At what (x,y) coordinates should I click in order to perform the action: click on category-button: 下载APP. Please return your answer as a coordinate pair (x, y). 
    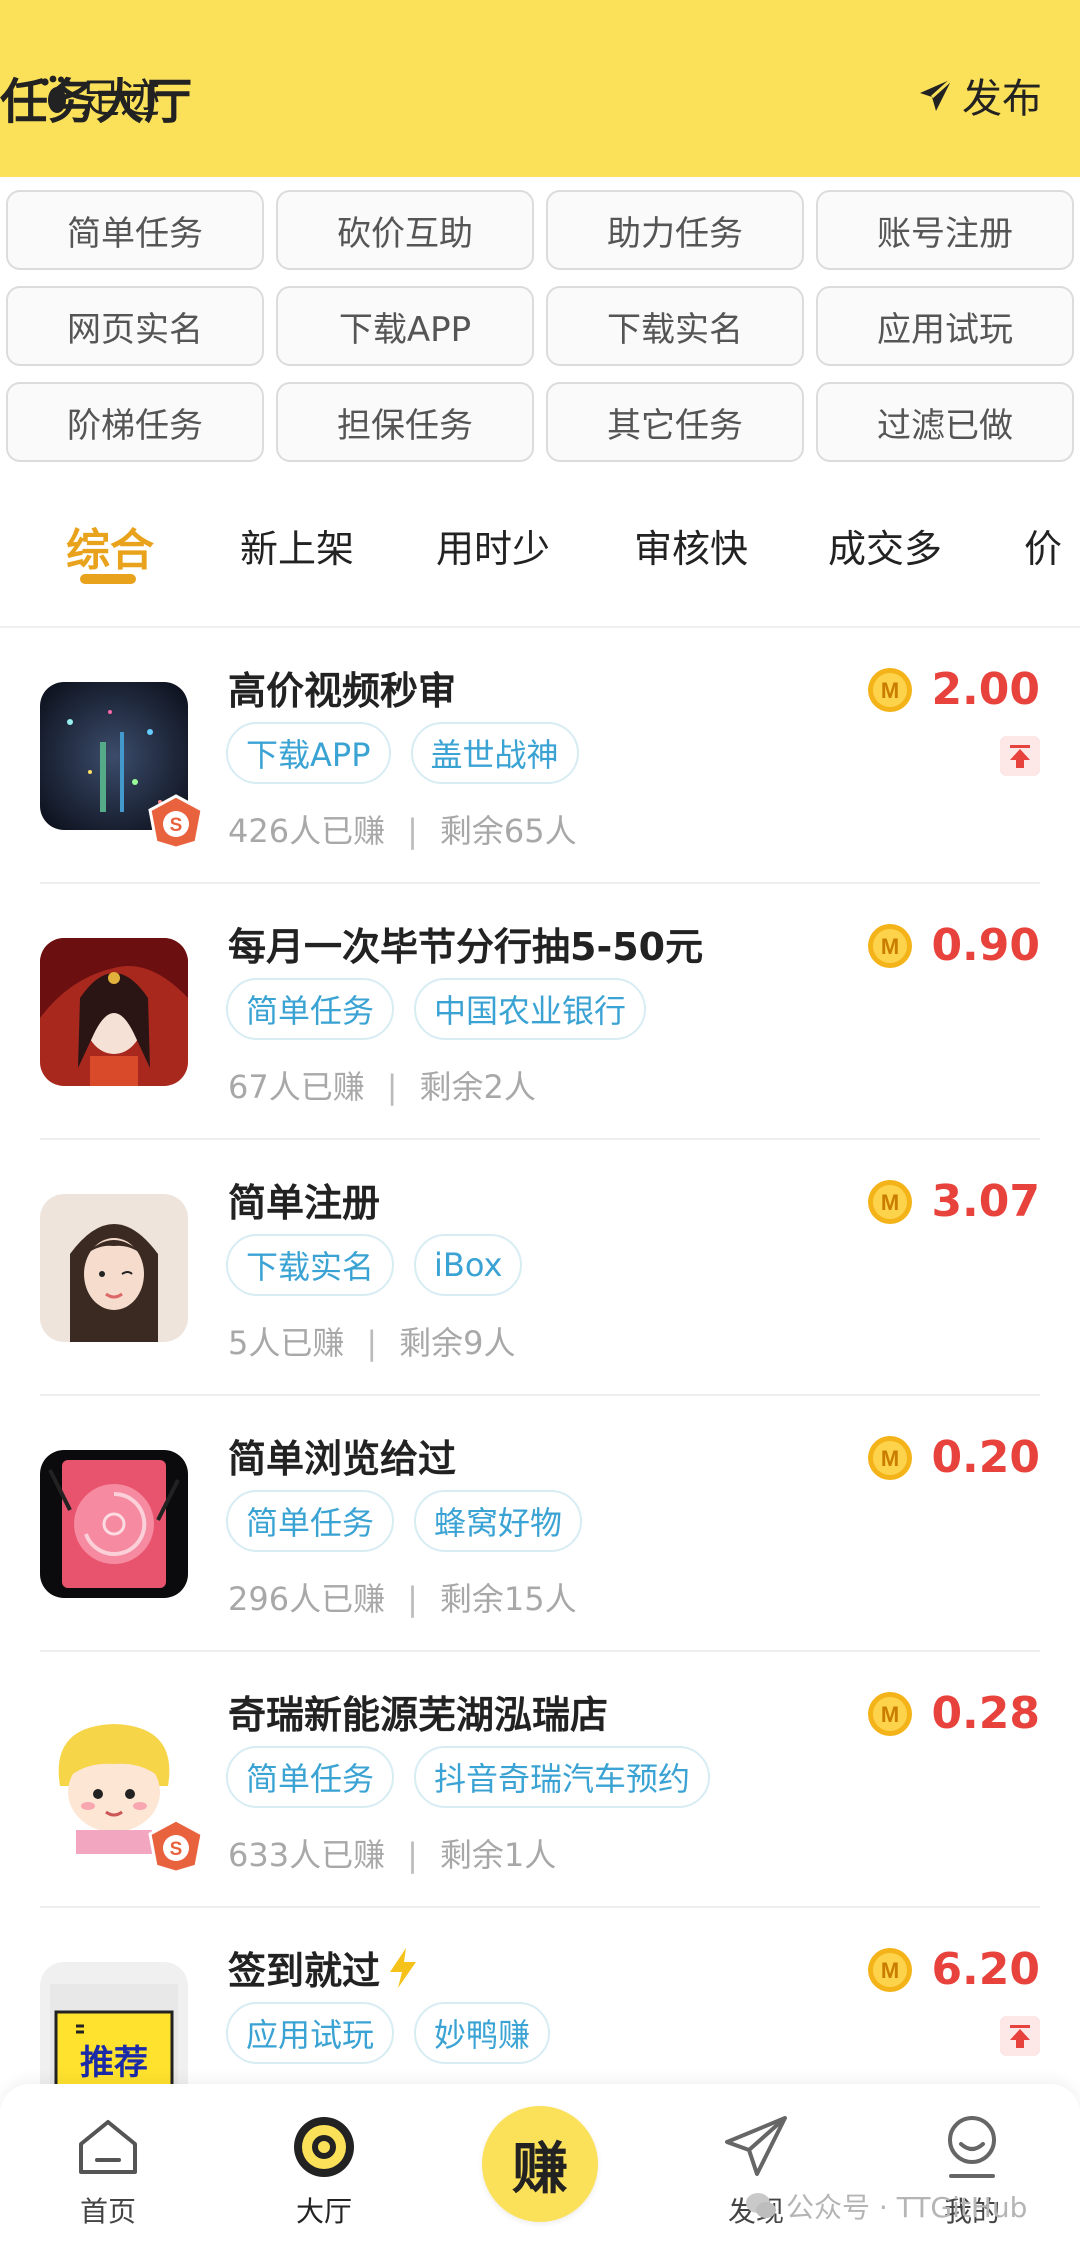
    Looking at the image, I should click on (405, 326).